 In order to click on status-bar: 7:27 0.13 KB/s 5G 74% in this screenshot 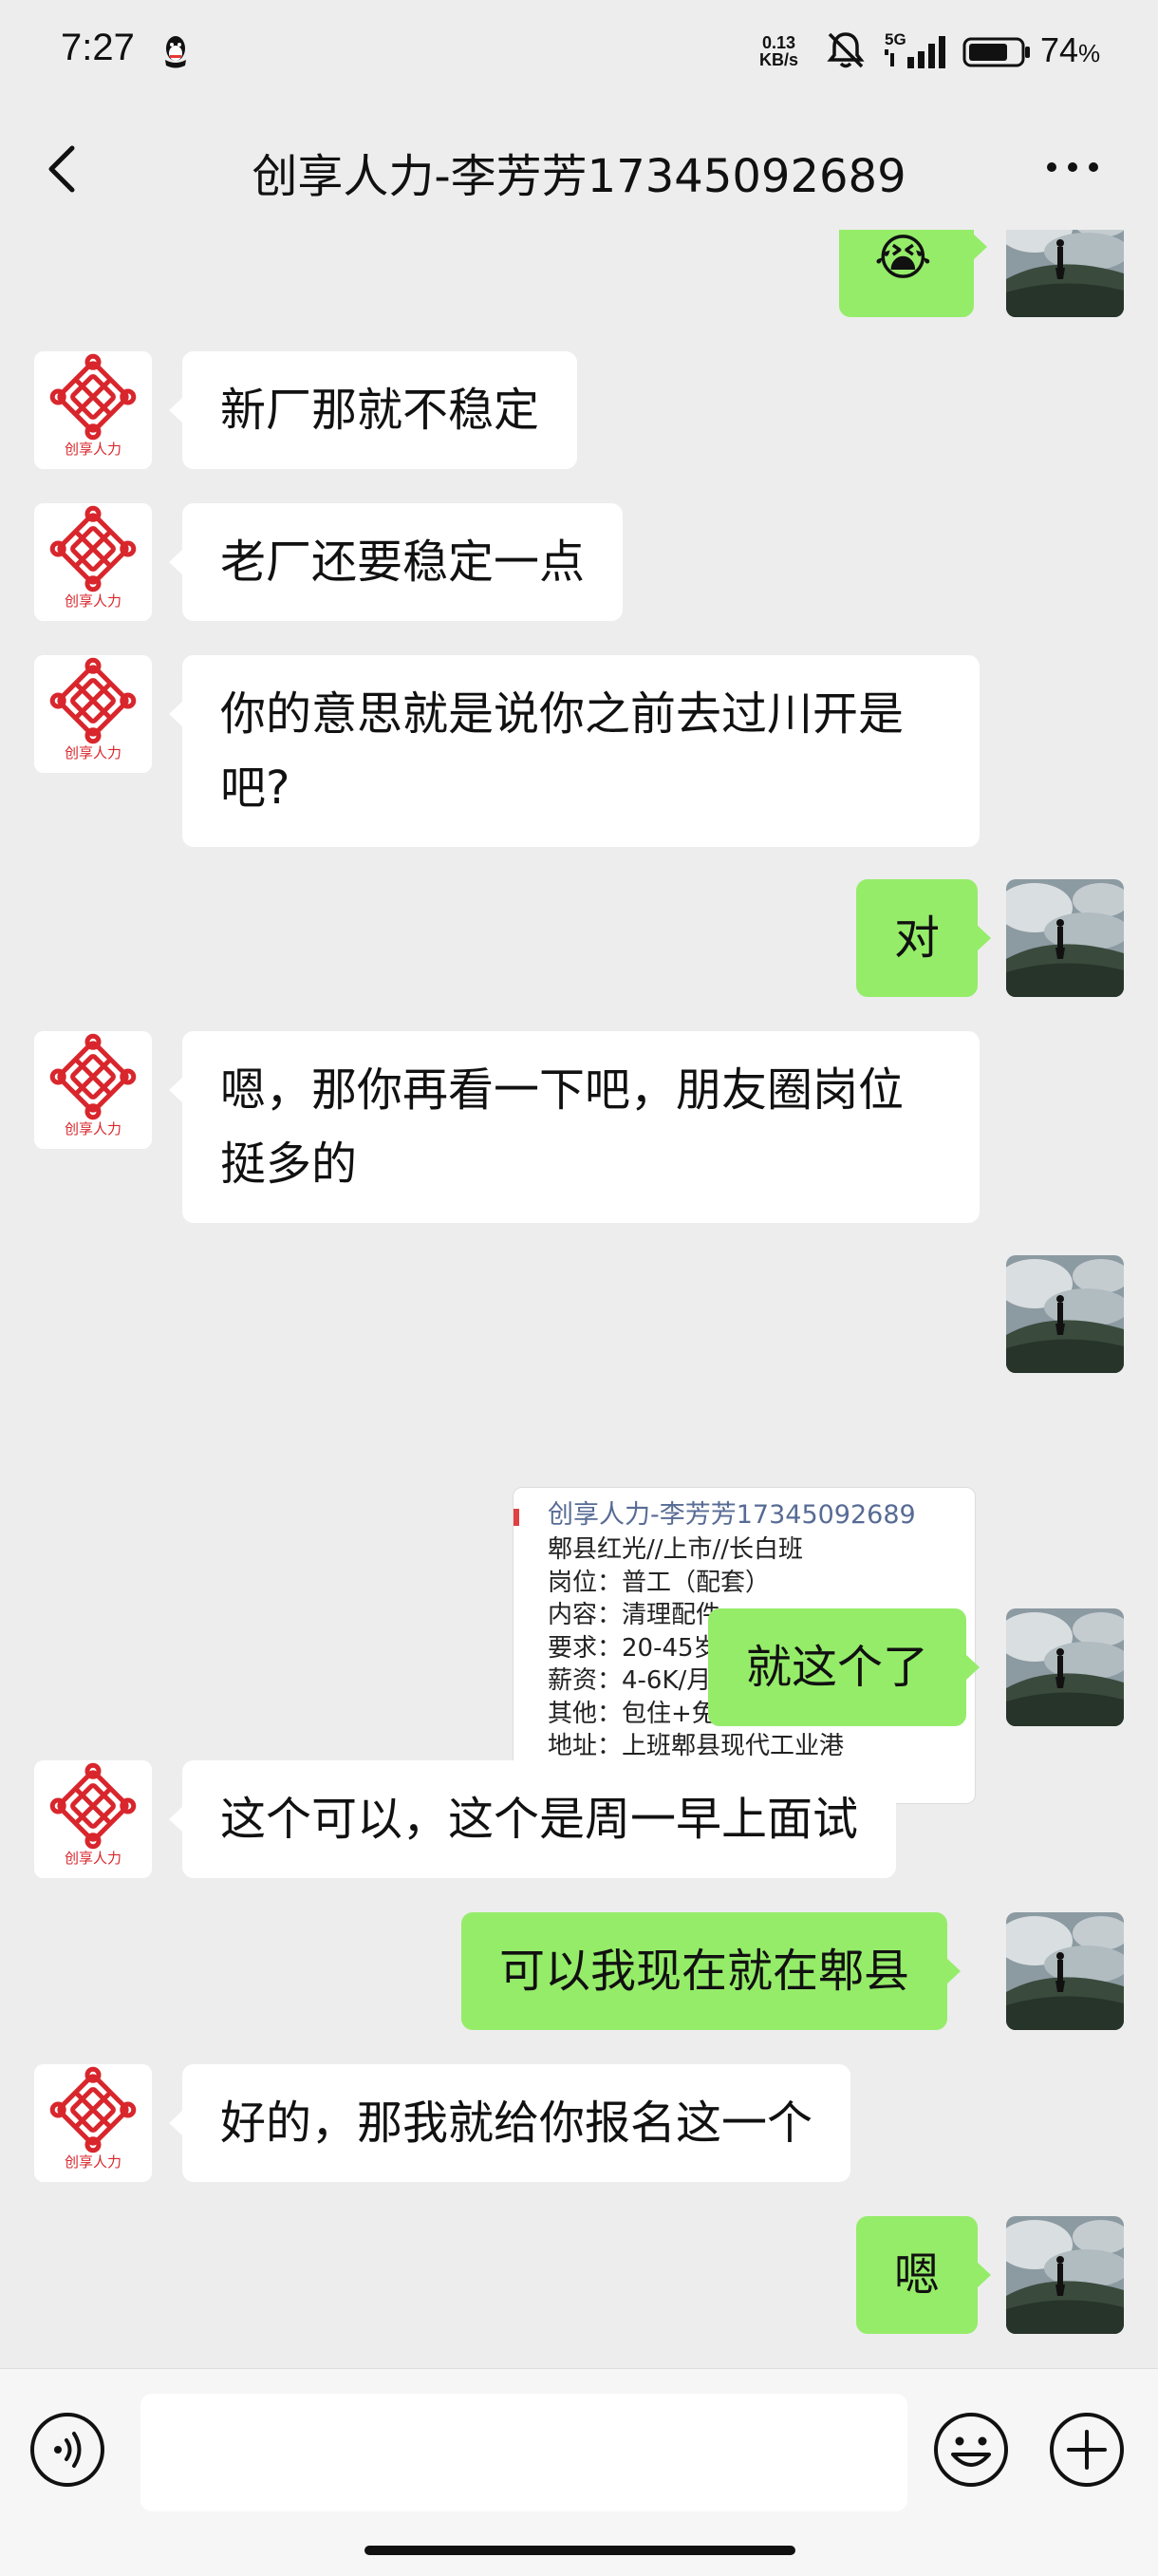, I will do `click(579, 53)`.